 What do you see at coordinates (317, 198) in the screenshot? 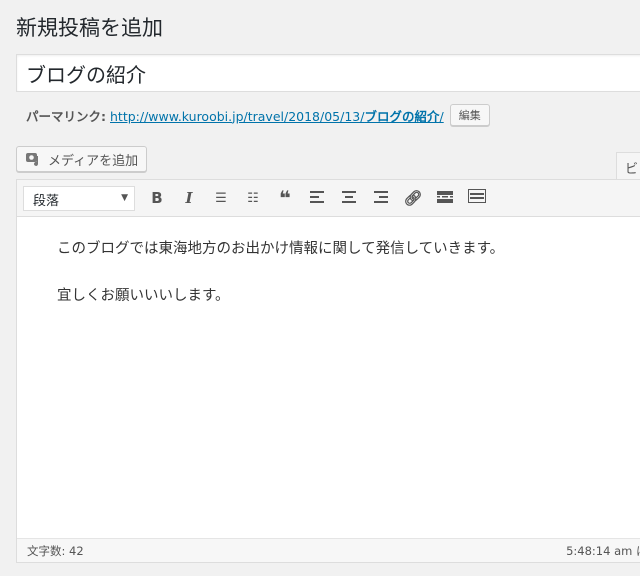
I see `align-left-icon` at bounding box center [317, 198].